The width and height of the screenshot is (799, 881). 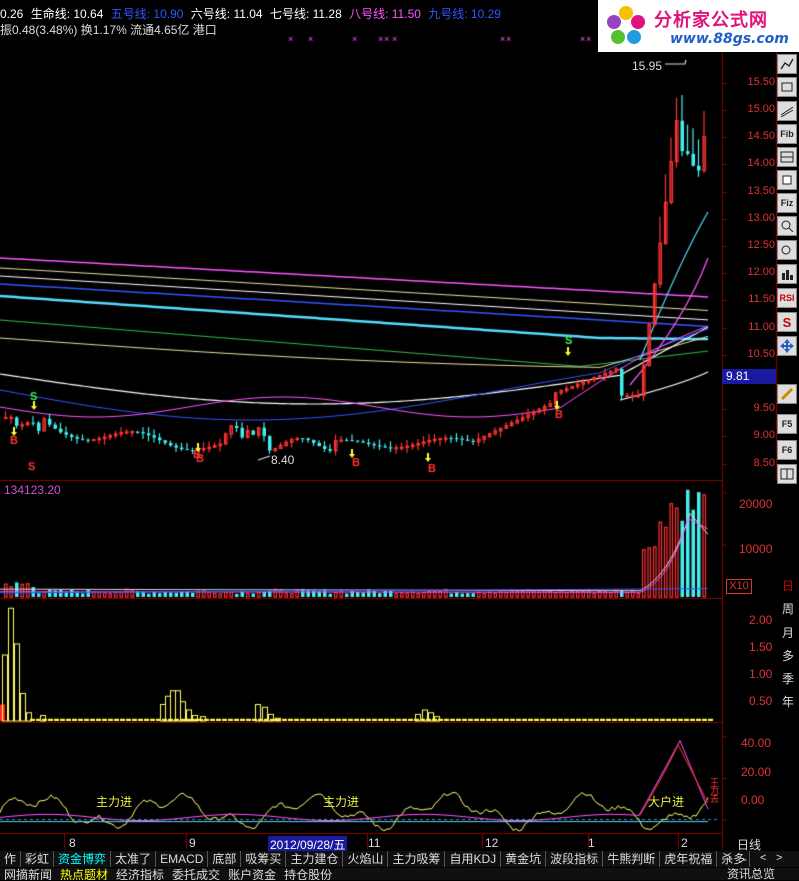 What do you see at coordinates (787, 474) in the screenshot?
I see `grid-tool-icon` at bounding box center [787, 474].